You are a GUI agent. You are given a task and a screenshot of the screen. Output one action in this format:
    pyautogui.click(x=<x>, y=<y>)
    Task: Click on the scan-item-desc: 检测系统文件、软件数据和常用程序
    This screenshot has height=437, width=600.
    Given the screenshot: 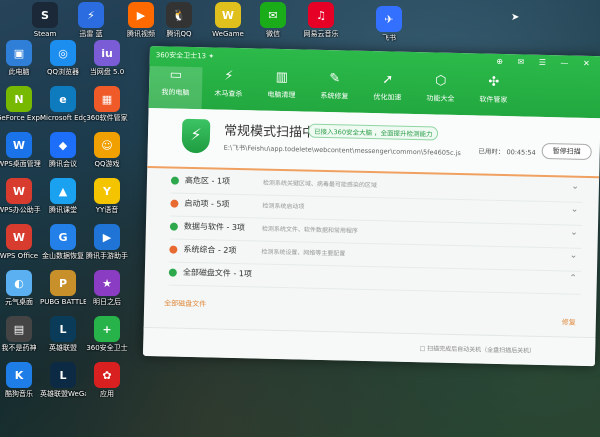 What is the action you would take?
    pyautogui.click(x=309, y=230)
    